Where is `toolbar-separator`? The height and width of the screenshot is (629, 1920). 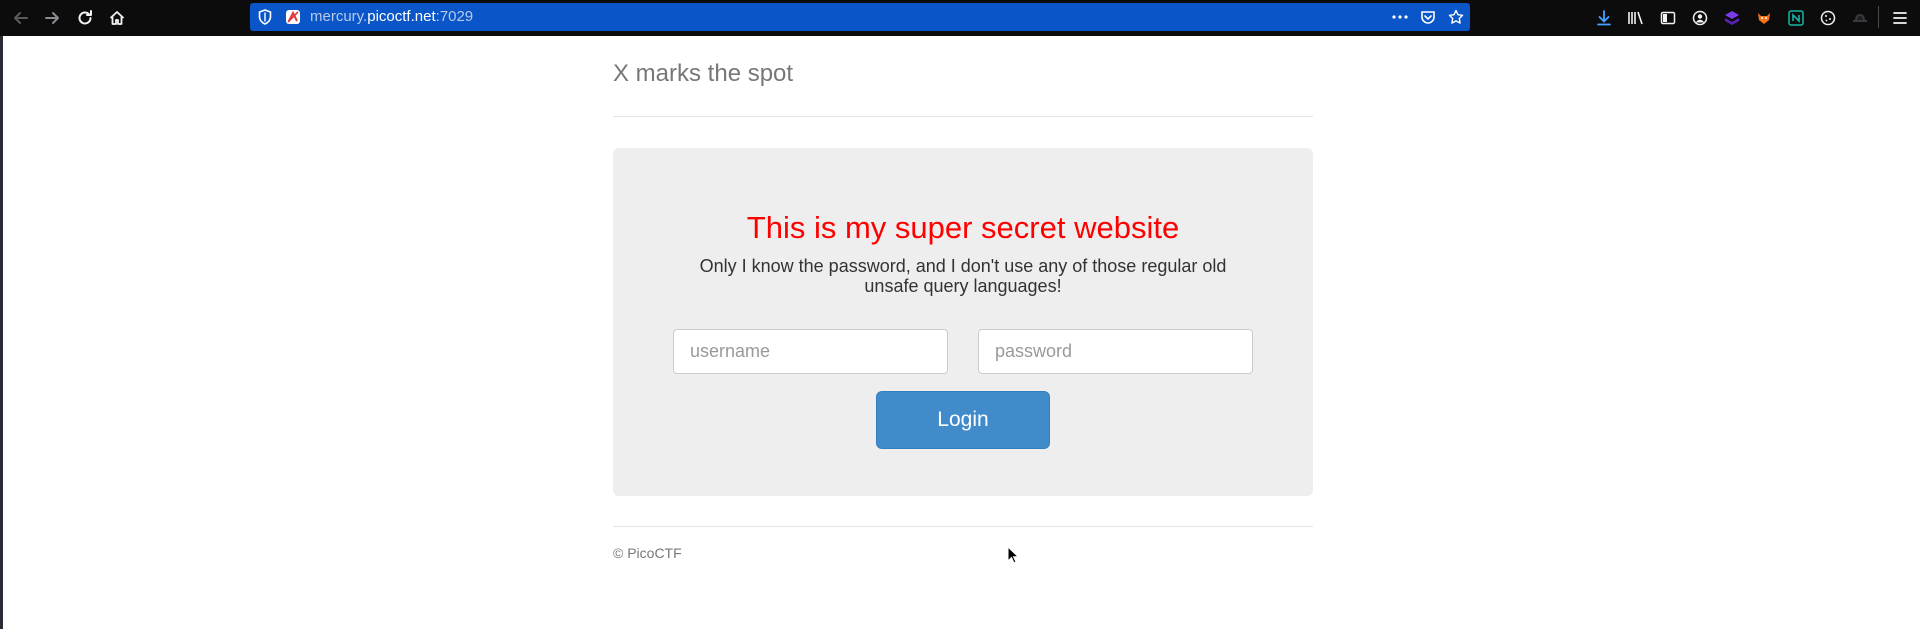 toolbar-separator is located at coordinates (1878, 17).